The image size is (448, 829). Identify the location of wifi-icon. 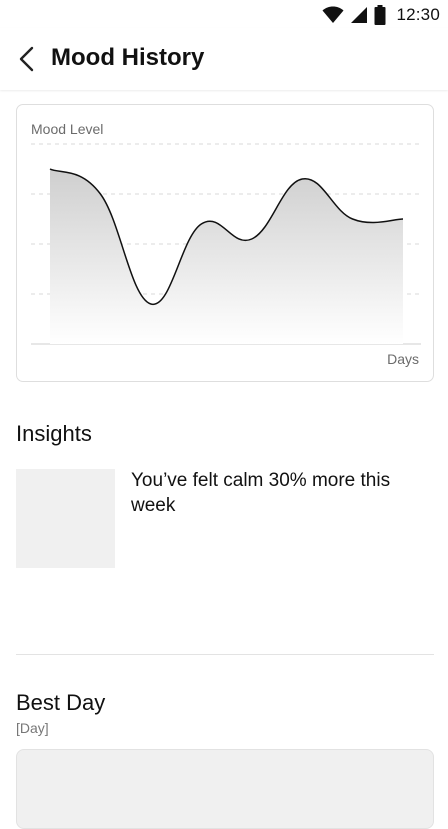
(333, 14).